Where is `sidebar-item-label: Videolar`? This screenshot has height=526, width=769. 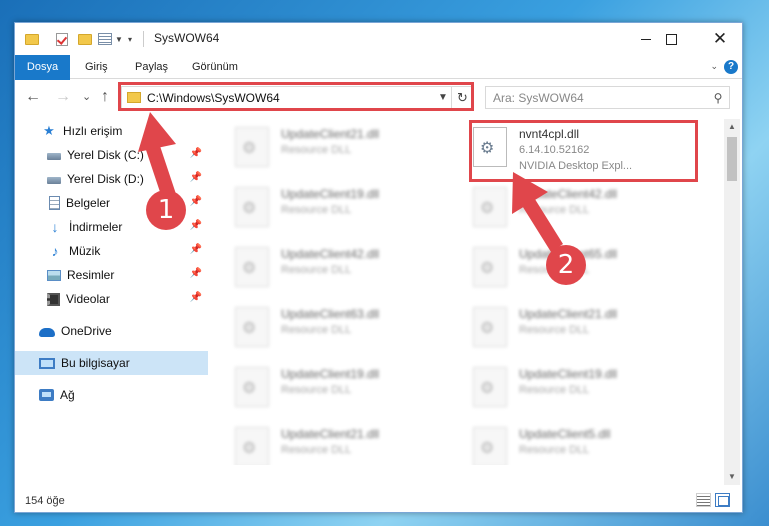 sidebar-item-label: Videolar is located at coordinates (88, 299).